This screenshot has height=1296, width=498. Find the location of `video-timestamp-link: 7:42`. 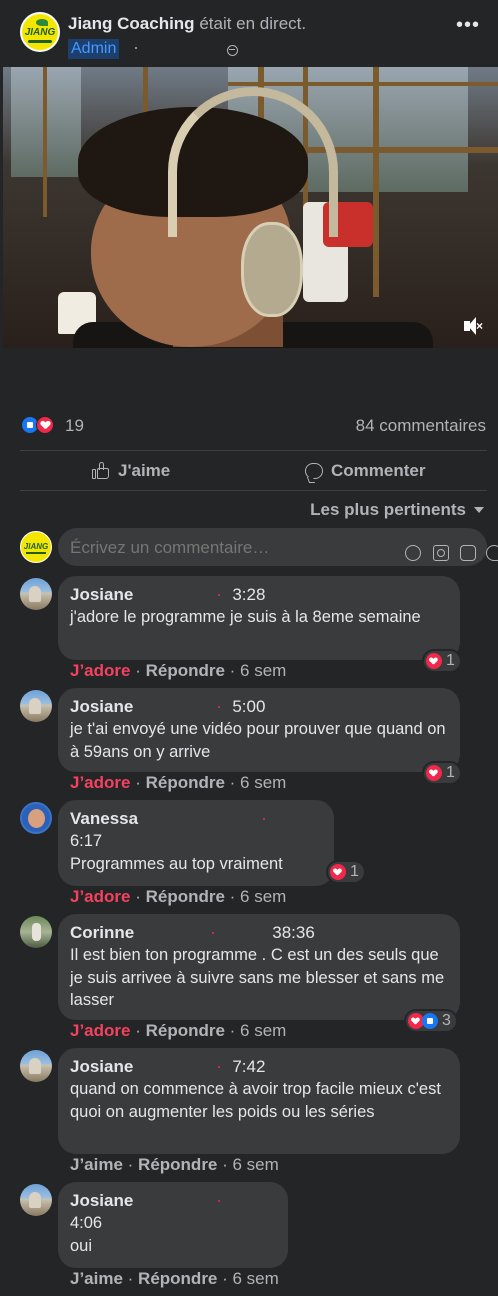

video-timestamp-link: 7:42 is located at coordinates (248, 1067).